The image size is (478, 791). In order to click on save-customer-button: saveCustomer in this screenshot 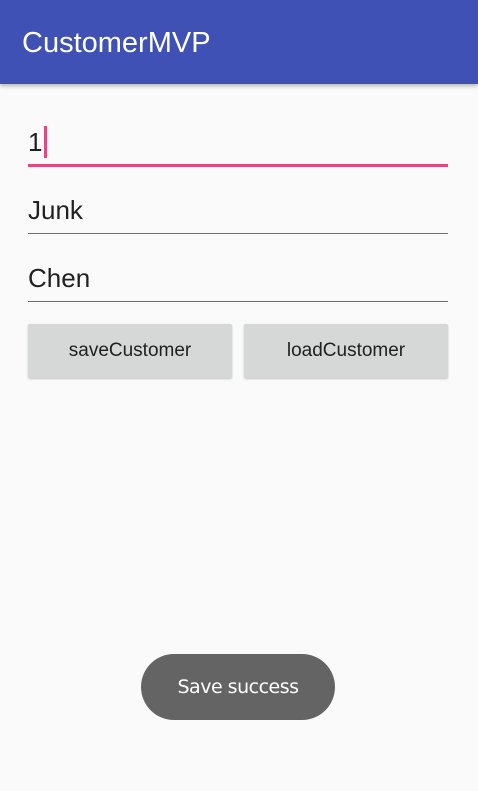, I will do `click(130, 351)`.